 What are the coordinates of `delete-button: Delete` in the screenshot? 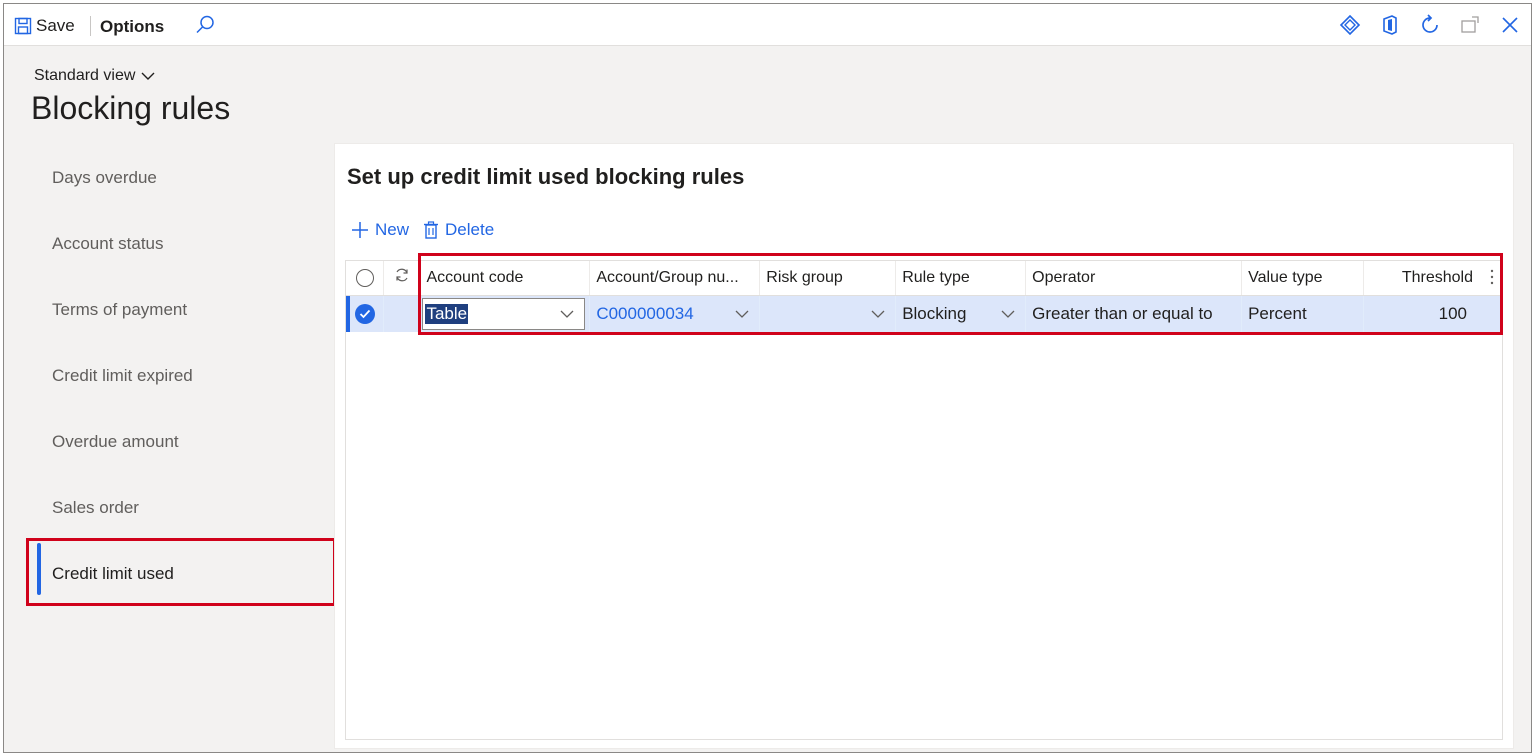 It's located at (458, 230).